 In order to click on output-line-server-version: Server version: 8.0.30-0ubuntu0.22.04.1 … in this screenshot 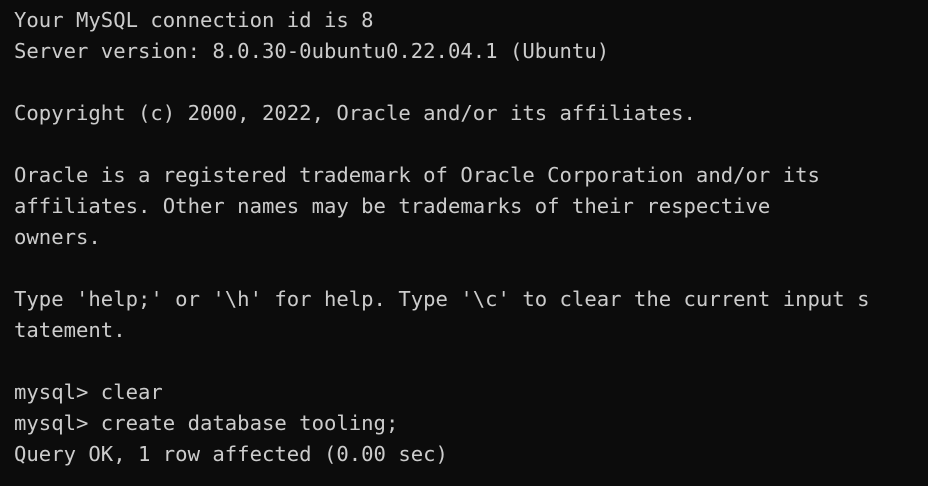, I will do `click(312, 51)`.